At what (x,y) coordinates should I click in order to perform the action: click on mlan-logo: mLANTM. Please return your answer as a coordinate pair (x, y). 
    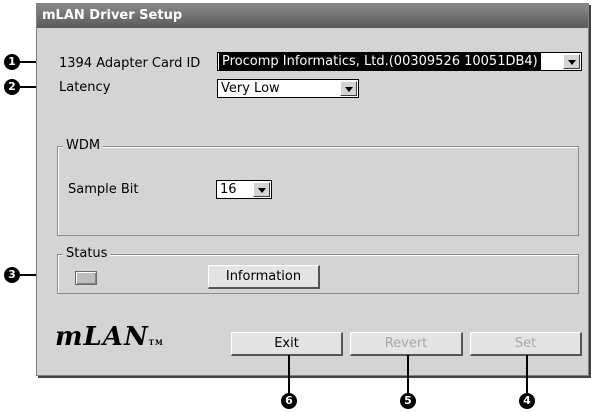
    Looking at the image, I should click on (109, 337).